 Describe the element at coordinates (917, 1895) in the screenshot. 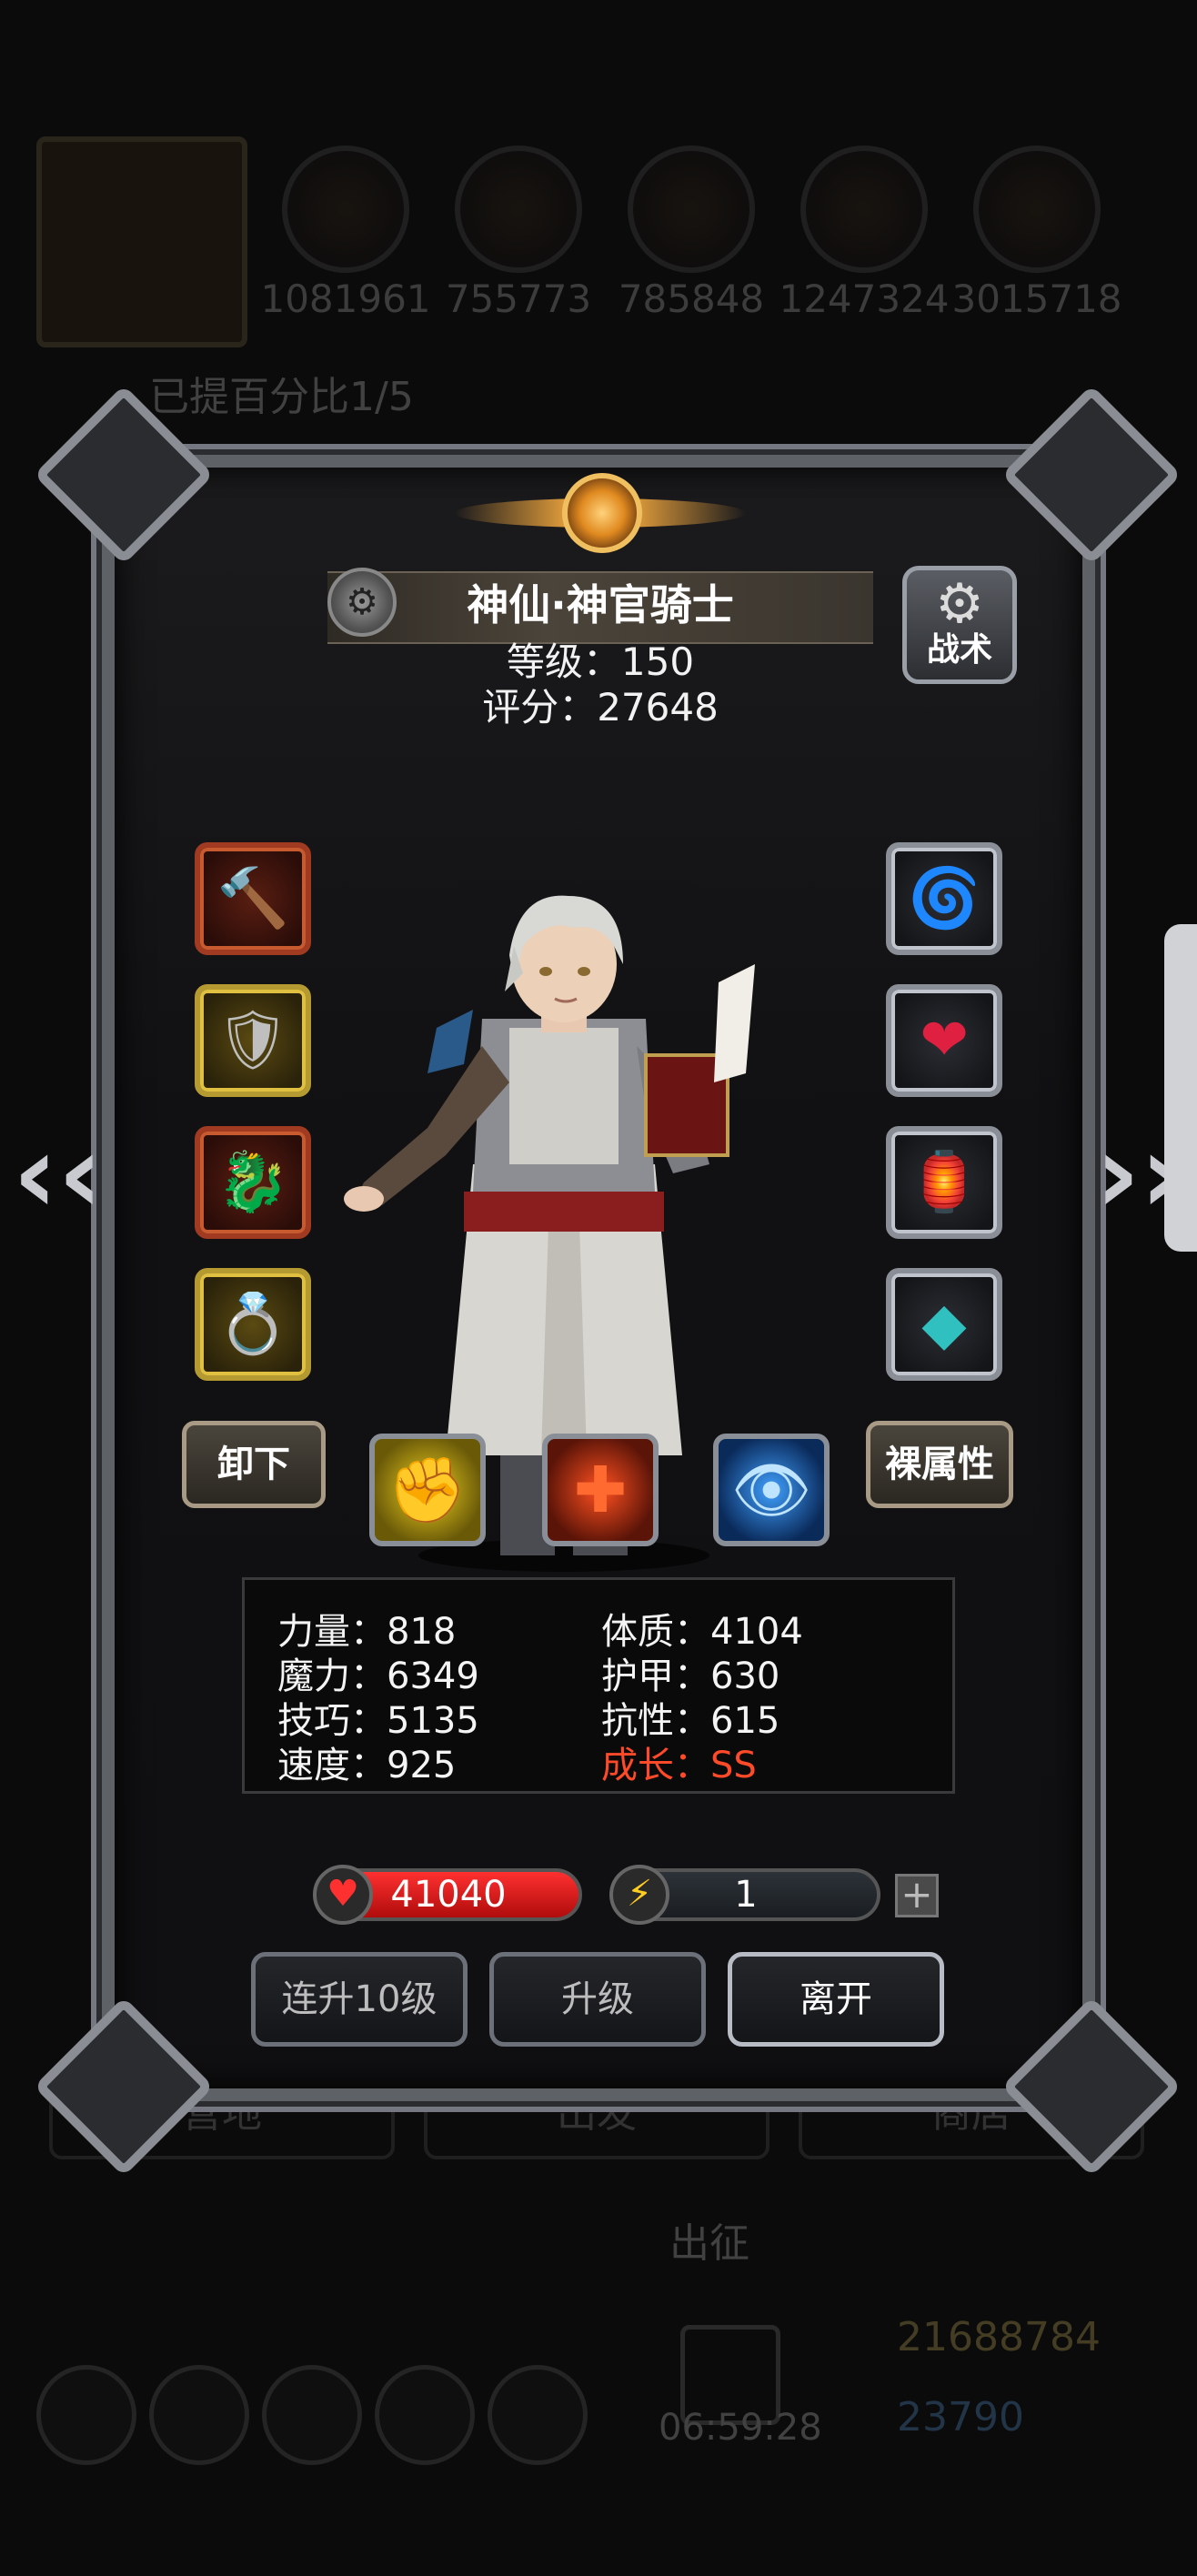

I see `add-energy-button: +` at that location.